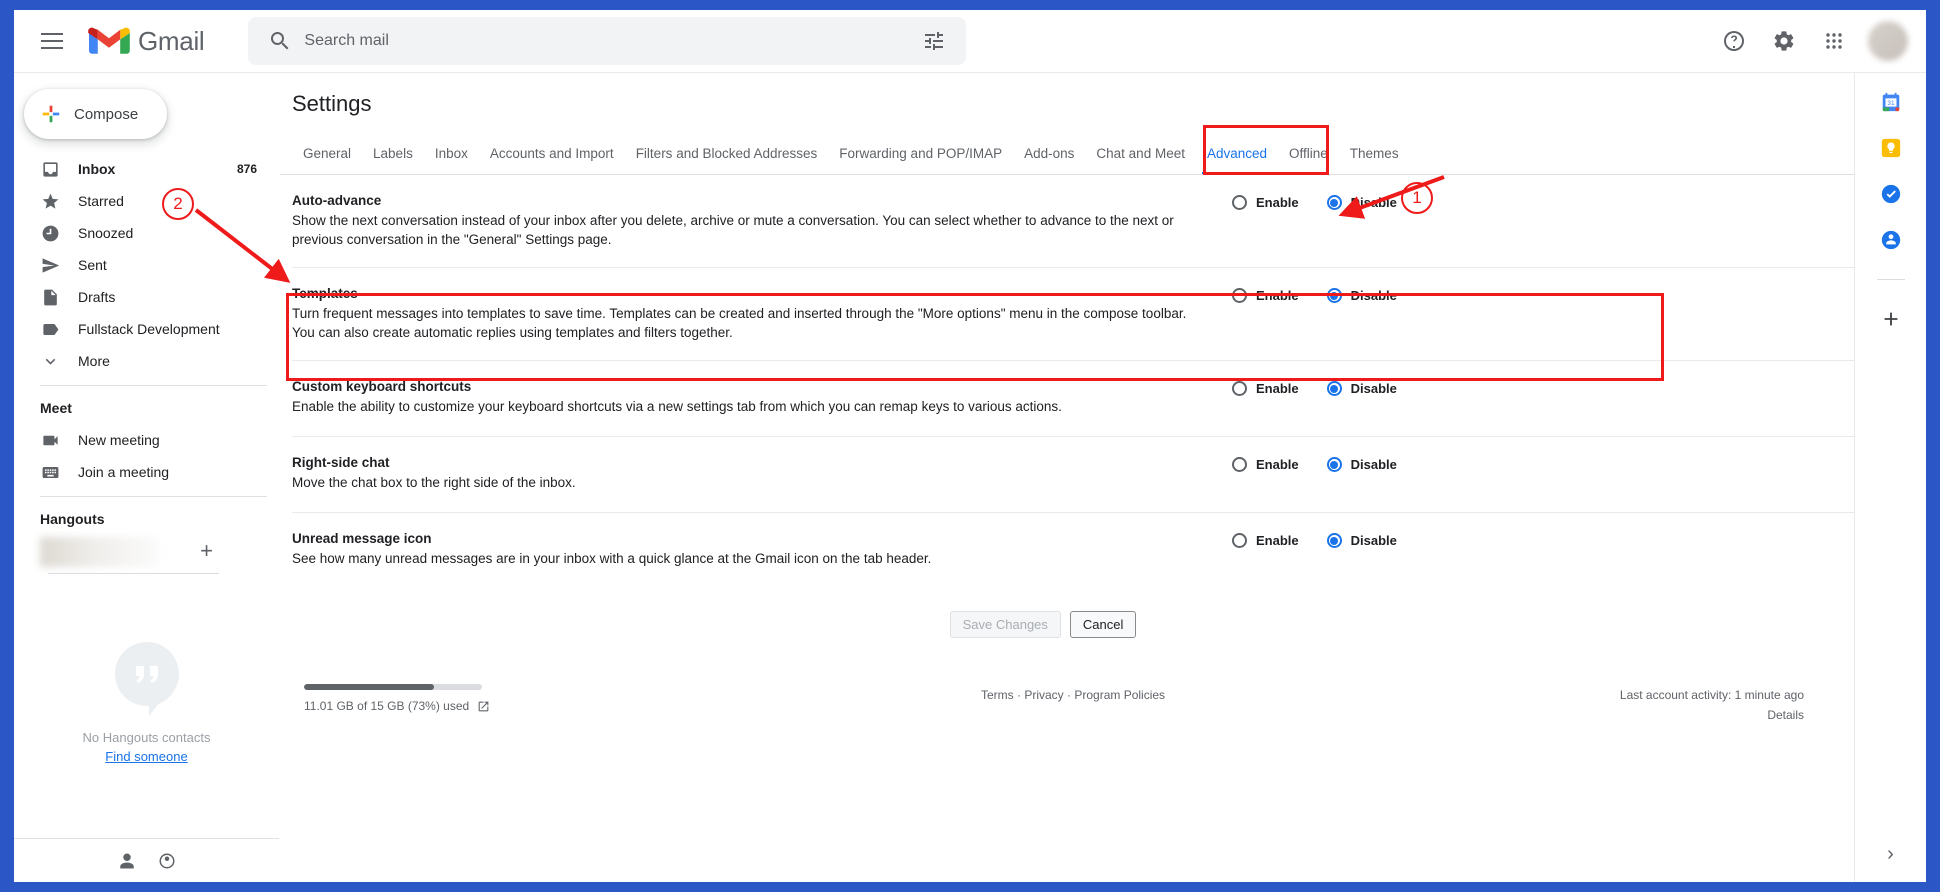 This screenshot has width=1940, height=892. Describe the element at coordinates (141, 297) in the screenshot. I see `sidebar-item-drafts: Drafts` at that location.